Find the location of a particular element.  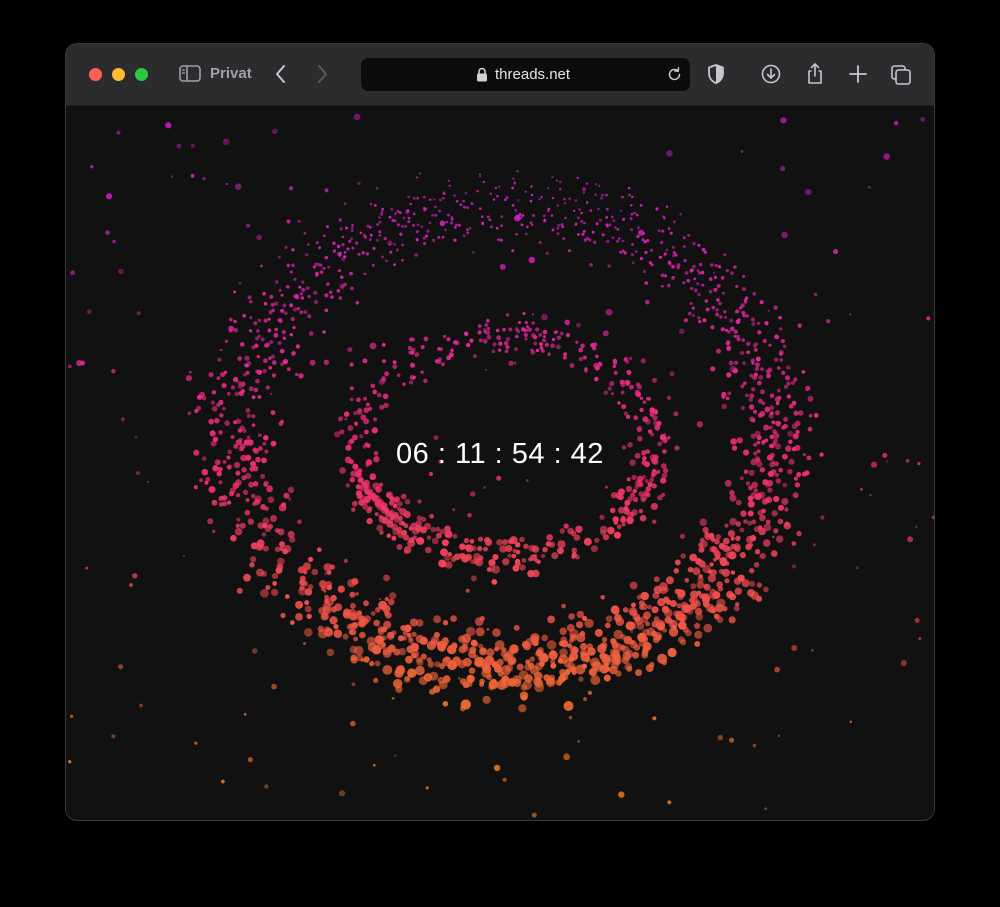

close-window-button is located at coordinates (95, 74).